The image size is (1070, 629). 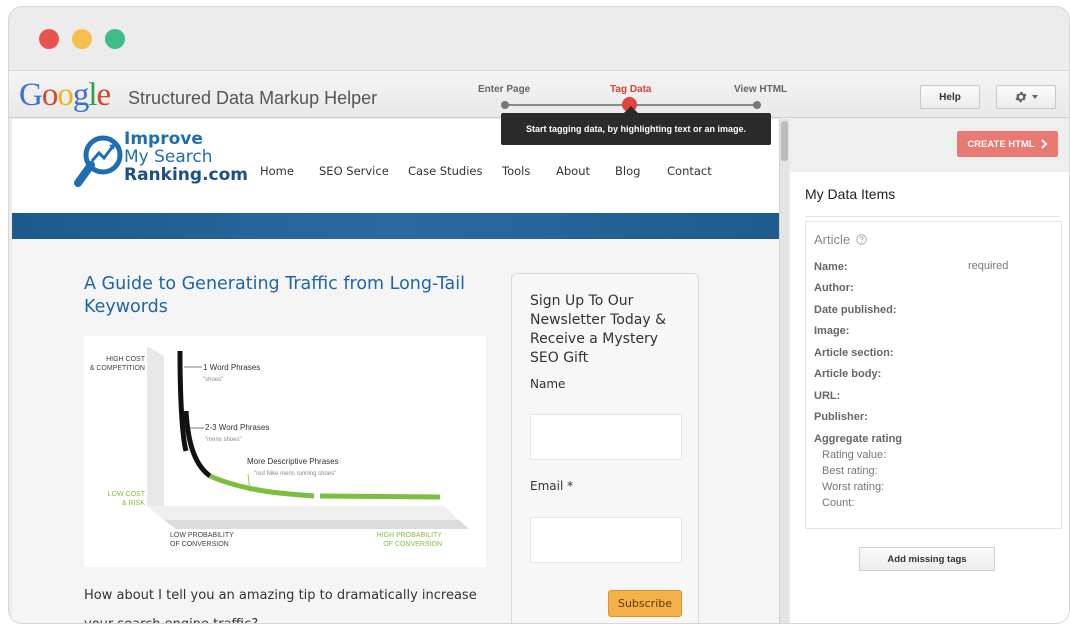 I want to click on webpage-scrollbar, so click(x=784, y=371).